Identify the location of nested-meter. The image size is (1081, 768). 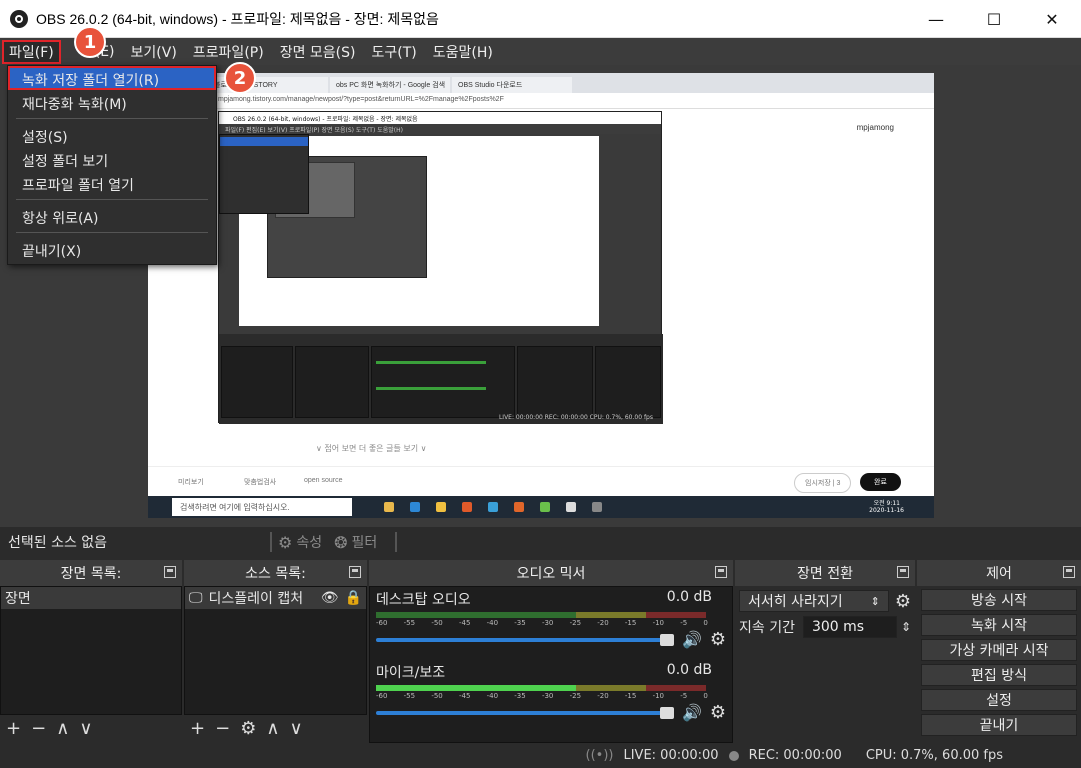
(431, 362).